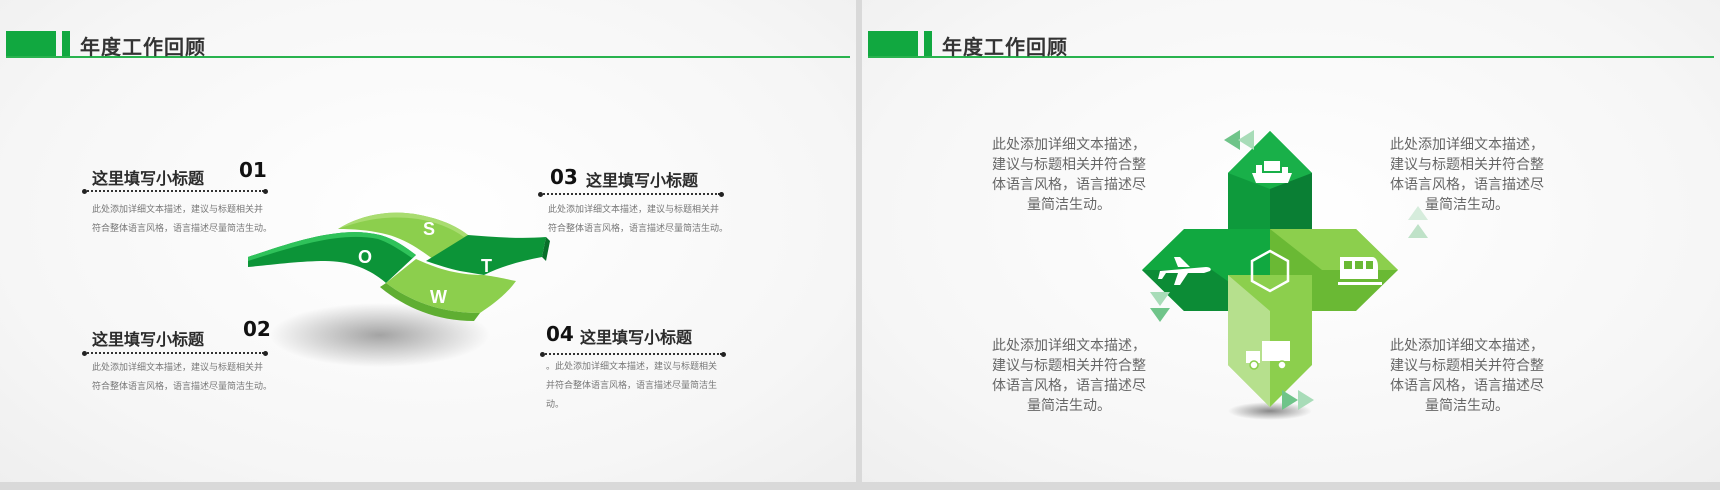 Image resolution: width=1720 pixels, height=490 pixels. What do you see at coordinates (438, 297) in the screenshot?
I see `swot-letter-w: W` at bounding box center [438, 297].